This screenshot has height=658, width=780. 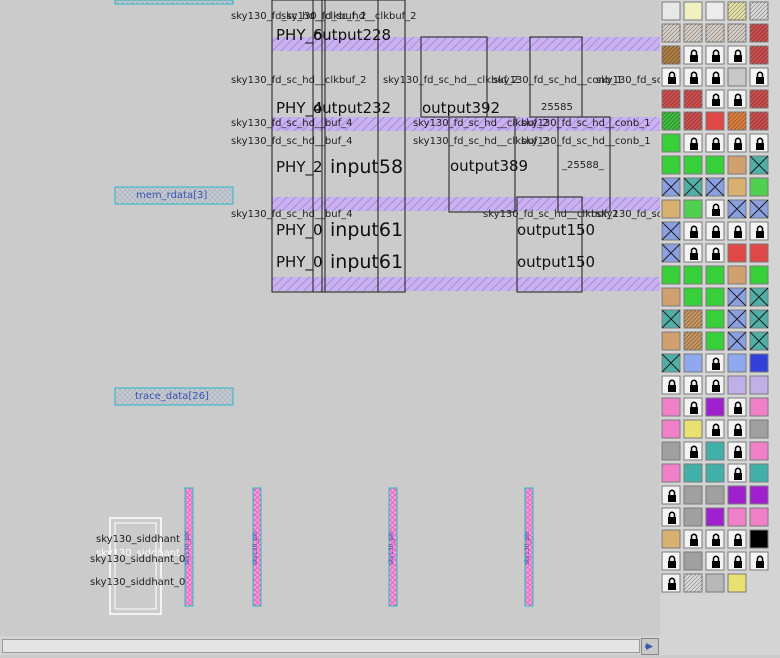 I want to click on pin-top, so click(x=174, y=2).